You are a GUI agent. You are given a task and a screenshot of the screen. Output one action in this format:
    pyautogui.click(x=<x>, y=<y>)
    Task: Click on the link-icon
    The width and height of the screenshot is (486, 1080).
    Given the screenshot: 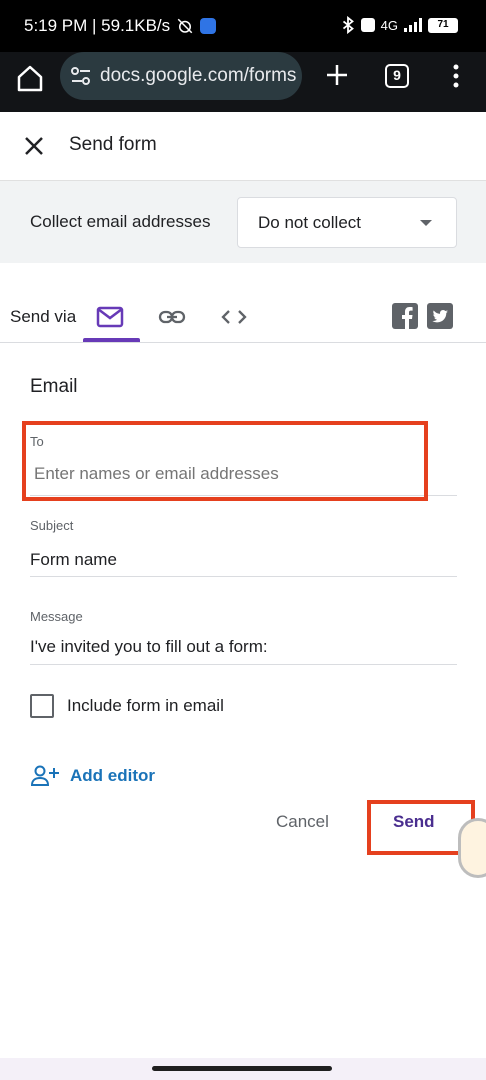 What is the action you would take?
    pyautogui.click(x=172, y=317)
    